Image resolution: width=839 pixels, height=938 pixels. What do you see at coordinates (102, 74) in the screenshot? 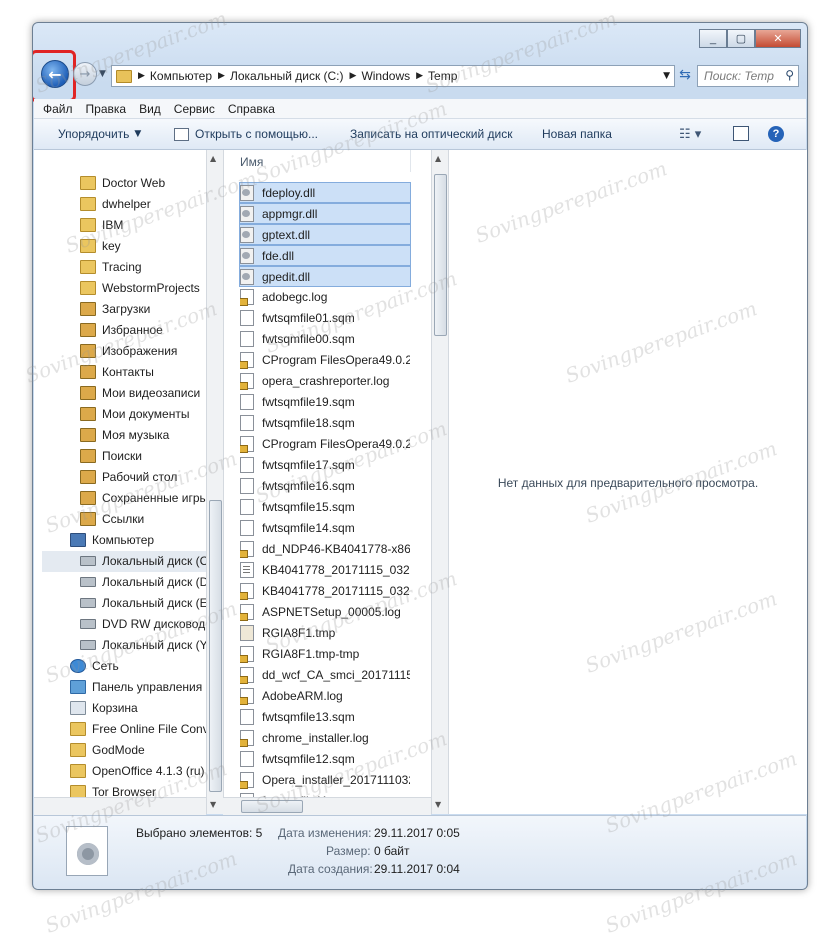
I see `history-dropdown-icon: ▼` at bounding box center [102, 74].